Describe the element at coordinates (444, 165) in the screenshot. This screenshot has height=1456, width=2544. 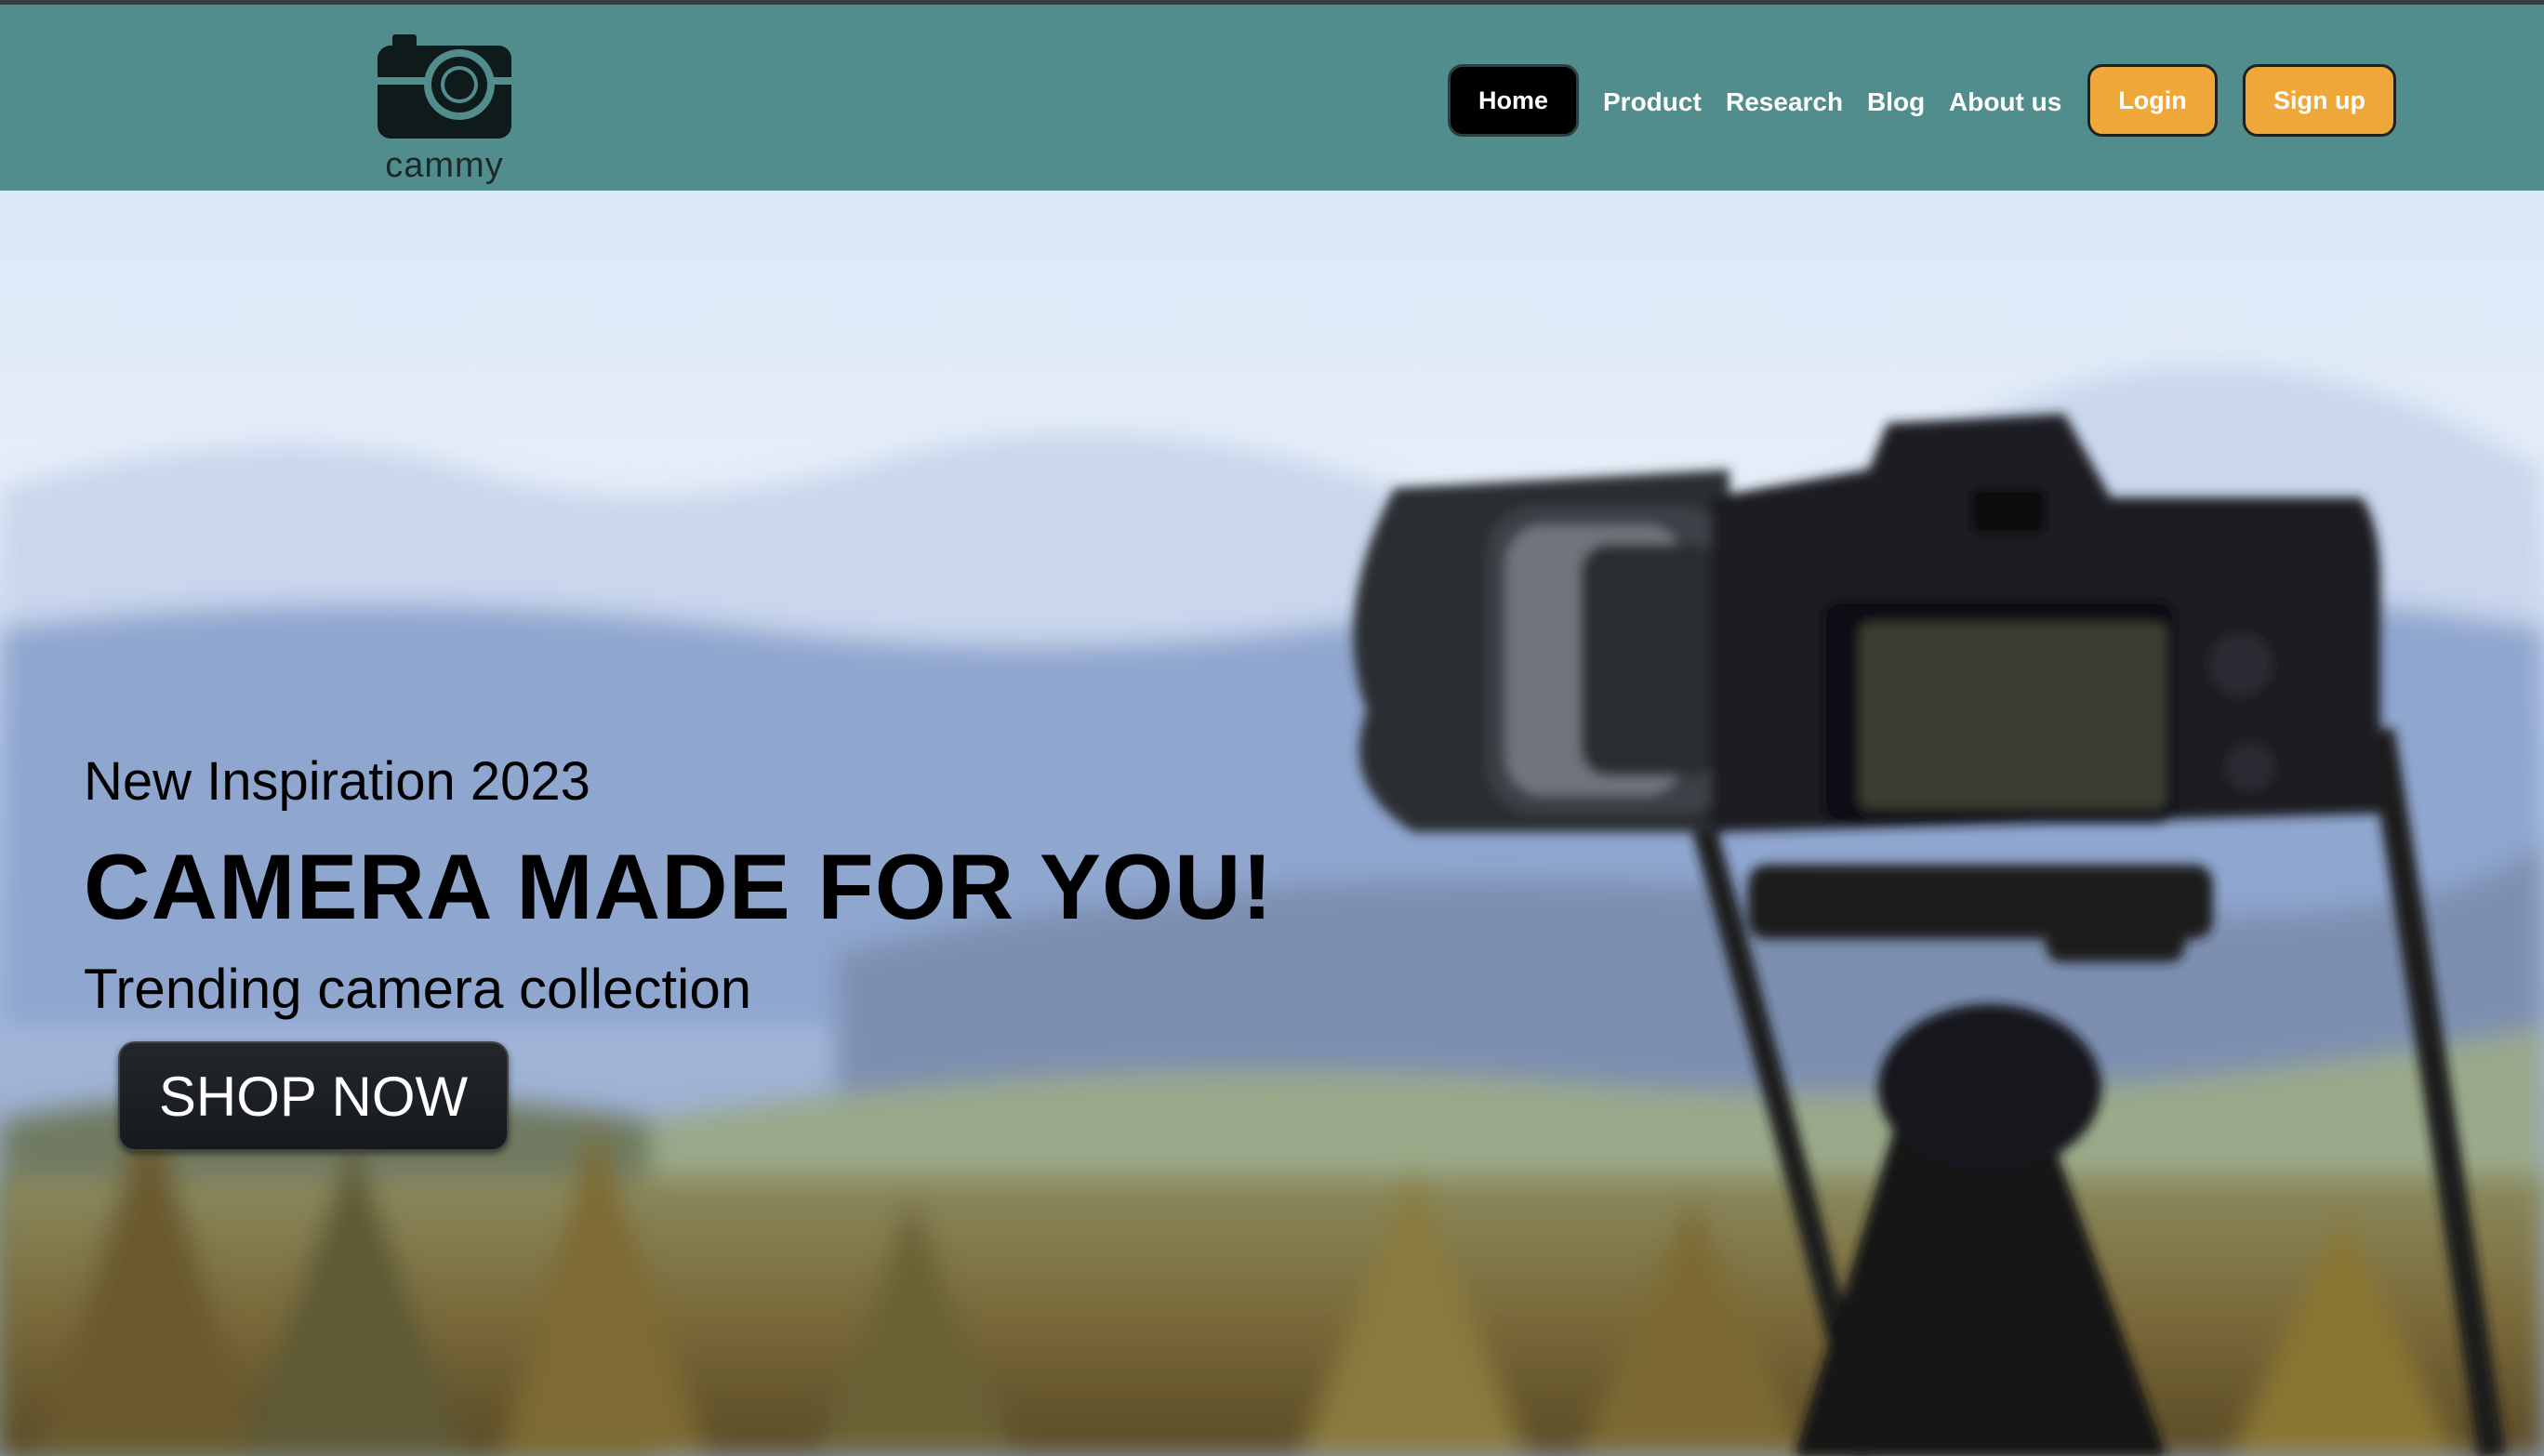
I see `logo-text: cammy` at that location.